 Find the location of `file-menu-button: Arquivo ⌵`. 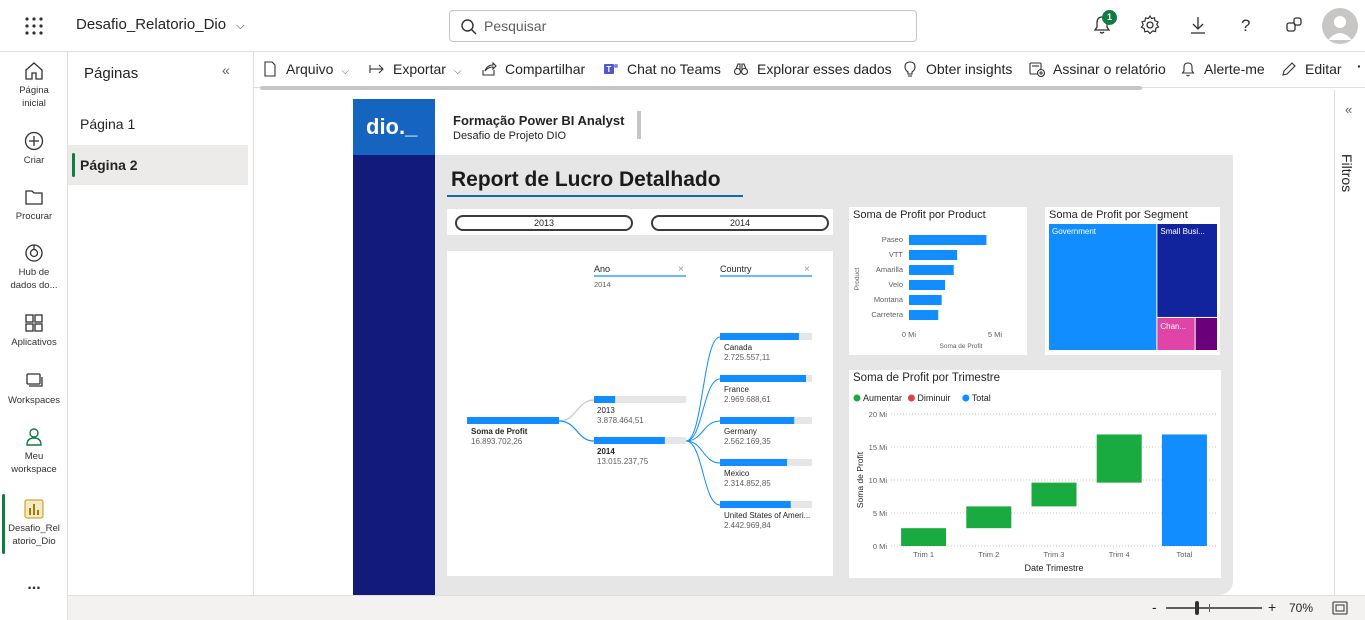

file-menu-button: Arquivo ⌵ is located at coordinates (305, 69).